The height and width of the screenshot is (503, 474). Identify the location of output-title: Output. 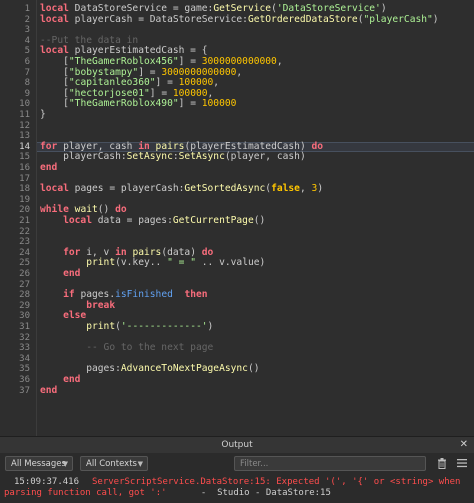
(237, 445).